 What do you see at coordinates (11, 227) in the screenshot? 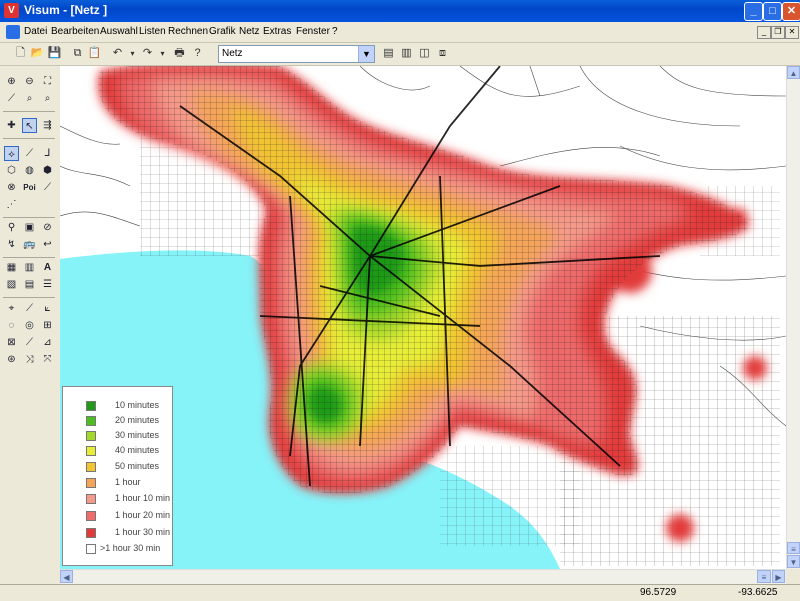
I see `stop-point-icon: ⚲` at bounding box center [11, 227].